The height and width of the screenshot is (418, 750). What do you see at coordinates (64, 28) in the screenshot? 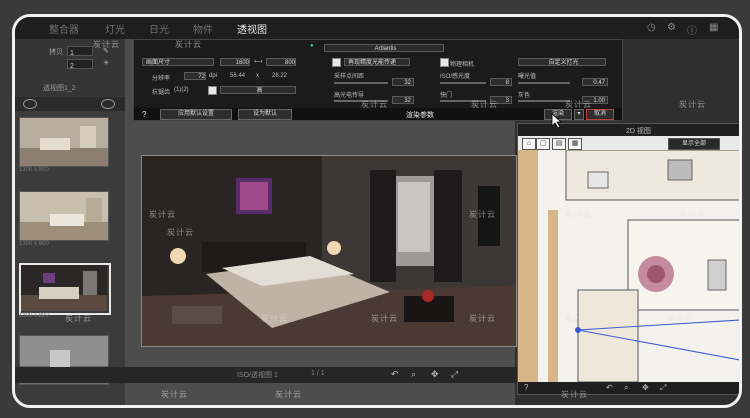
I see `tab-integrator: 整合器` at bounding box center [64, 28].